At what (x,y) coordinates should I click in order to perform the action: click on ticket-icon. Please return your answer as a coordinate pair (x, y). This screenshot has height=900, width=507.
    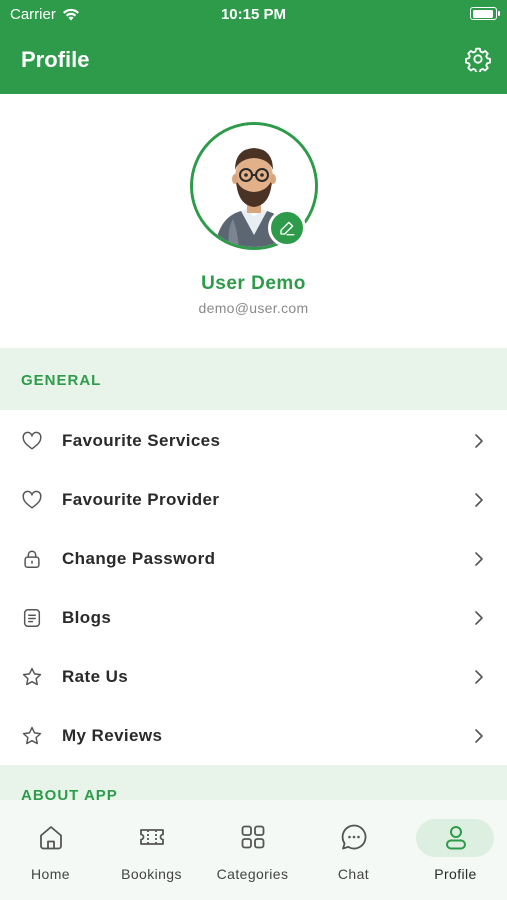
    Looking at the image, I should click on (151, 837).